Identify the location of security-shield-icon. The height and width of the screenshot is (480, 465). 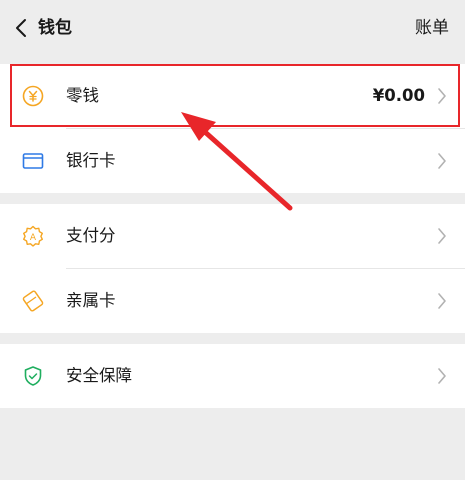
(33, 376).